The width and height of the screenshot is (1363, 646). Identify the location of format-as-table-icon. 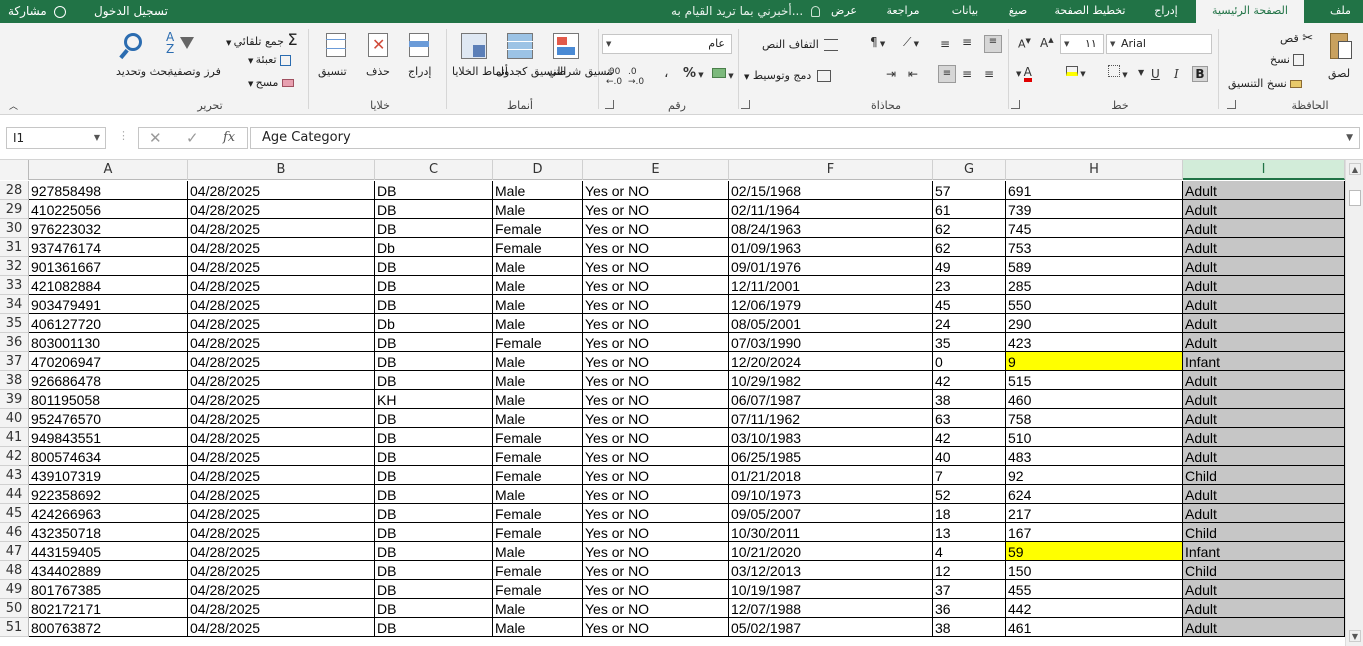
(520, 46).